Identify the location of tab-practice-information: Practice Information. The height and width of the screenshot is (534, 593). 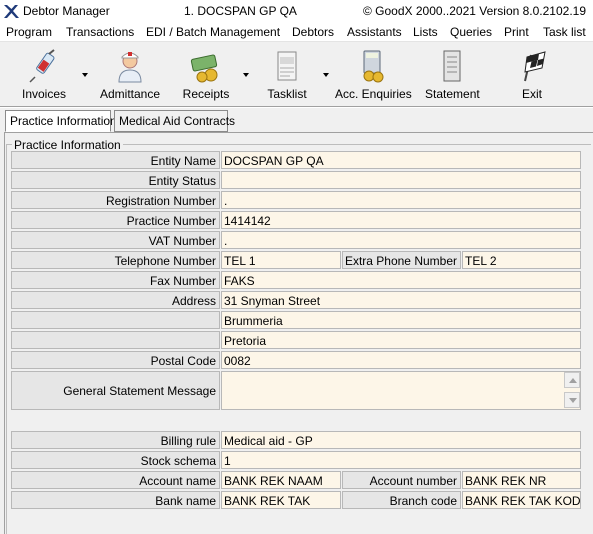
(61, 121).